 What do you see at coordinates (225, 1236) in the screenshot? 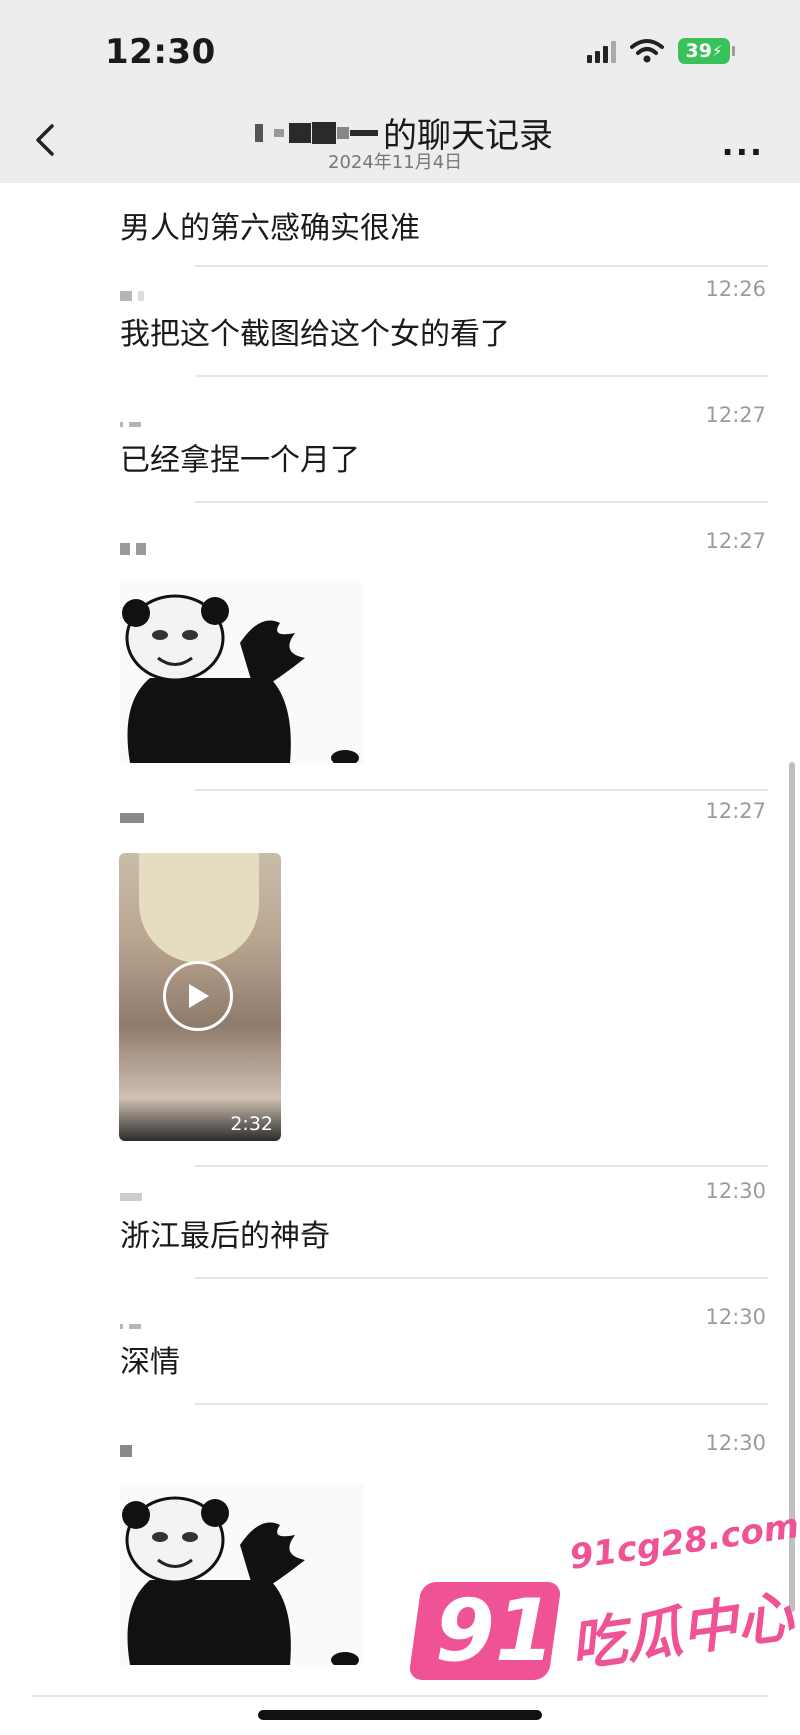
I see `message-text: 浙江最后的神奇` at bounding box center [225, 1236].